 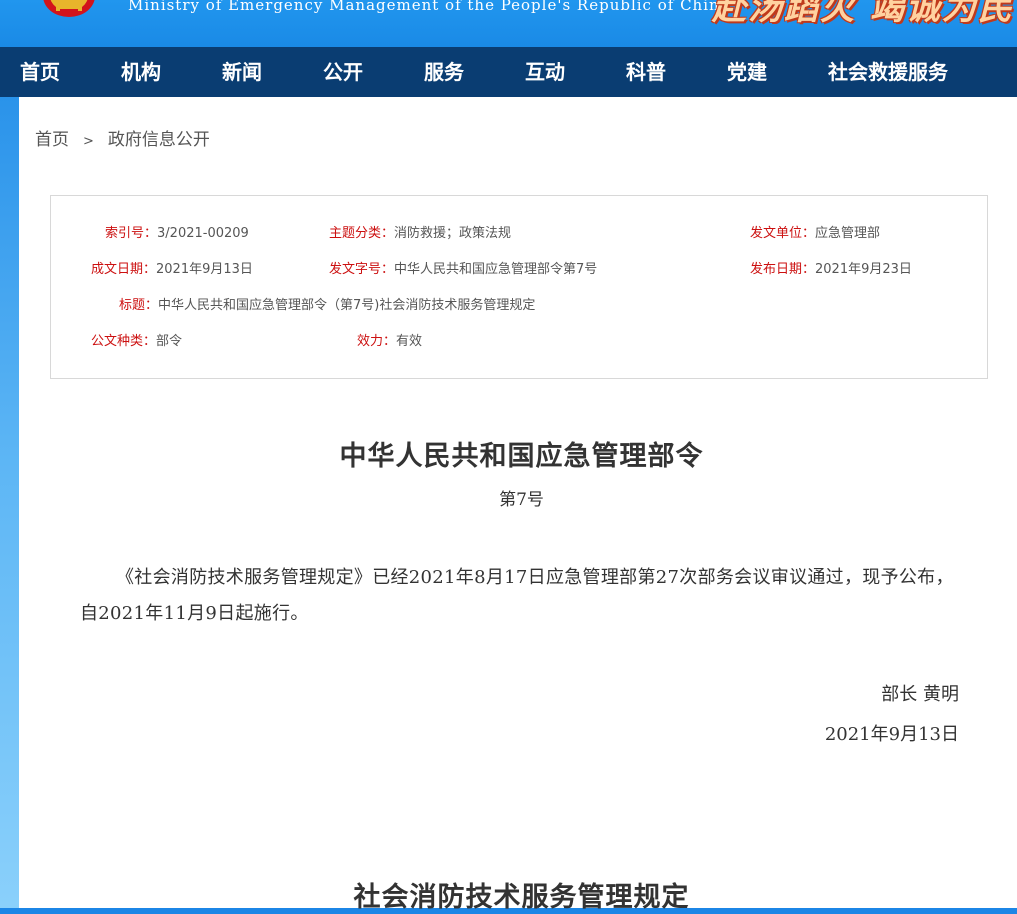 I want to click on meta-doc-number: 发文字号：中华人民共和国应急管理部令第7号, so click(x=463, y=270).